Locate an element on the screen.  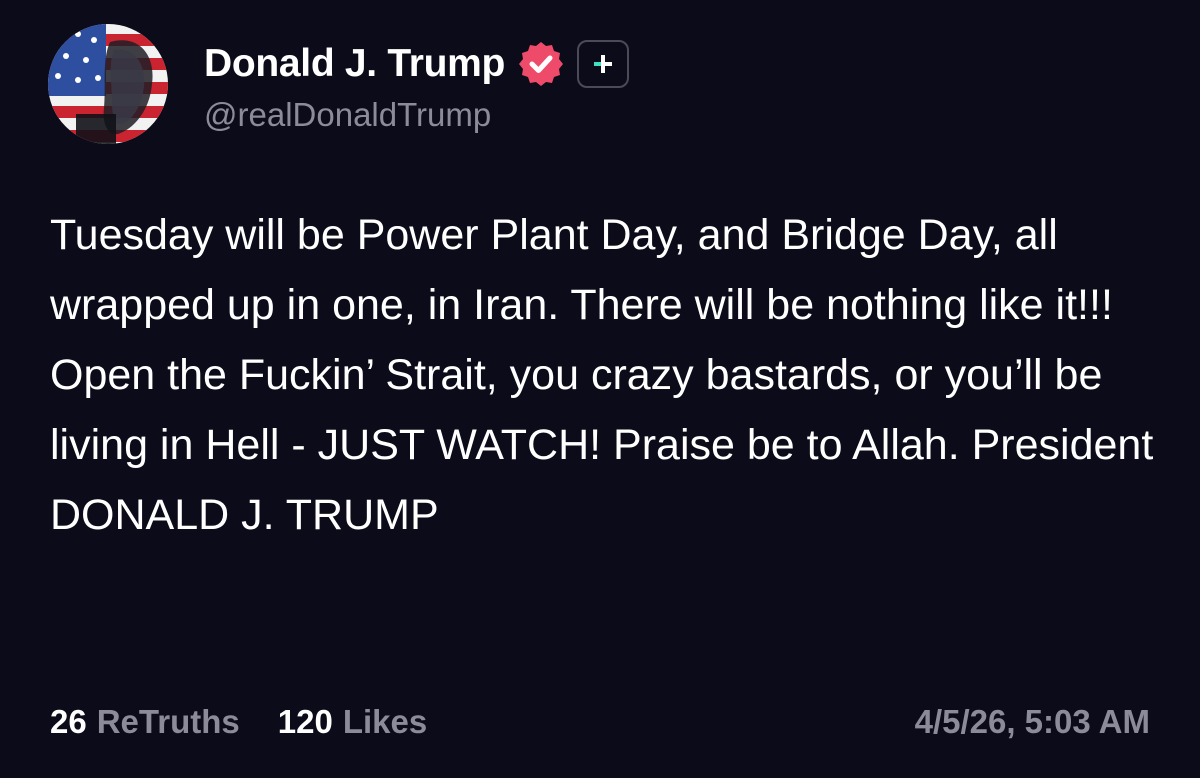
verified-check-icon is located at coordinates (541, 64).